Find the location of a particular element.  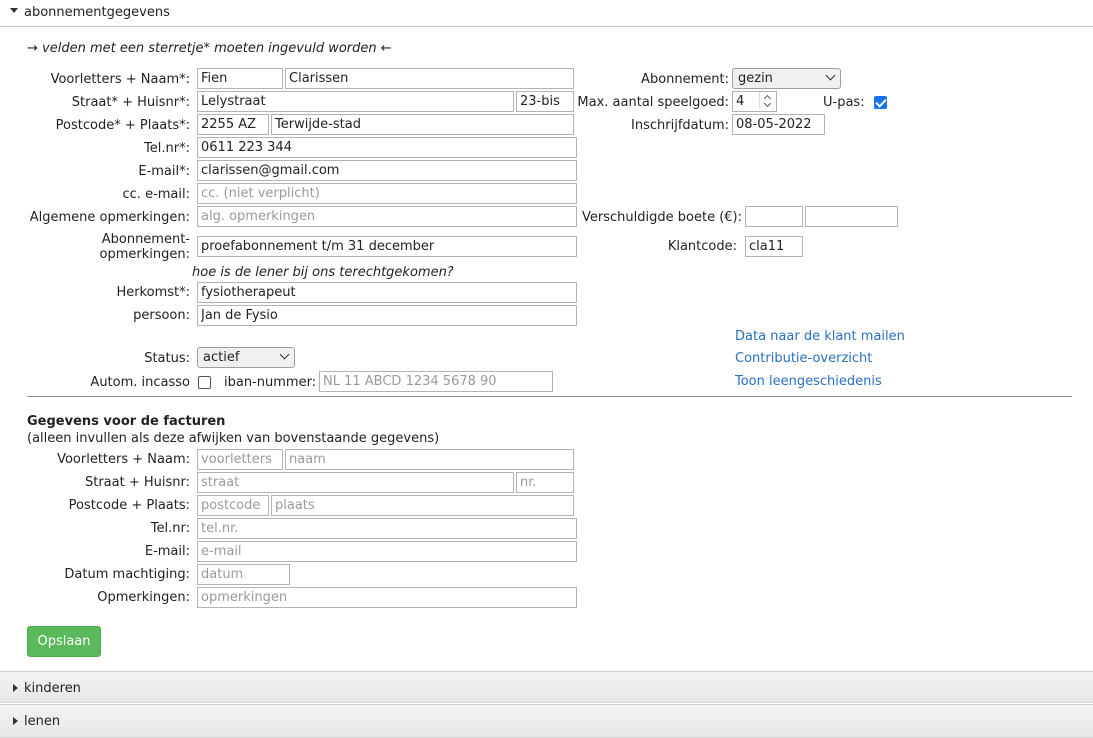

email-input is located at coordinates (387, 170).